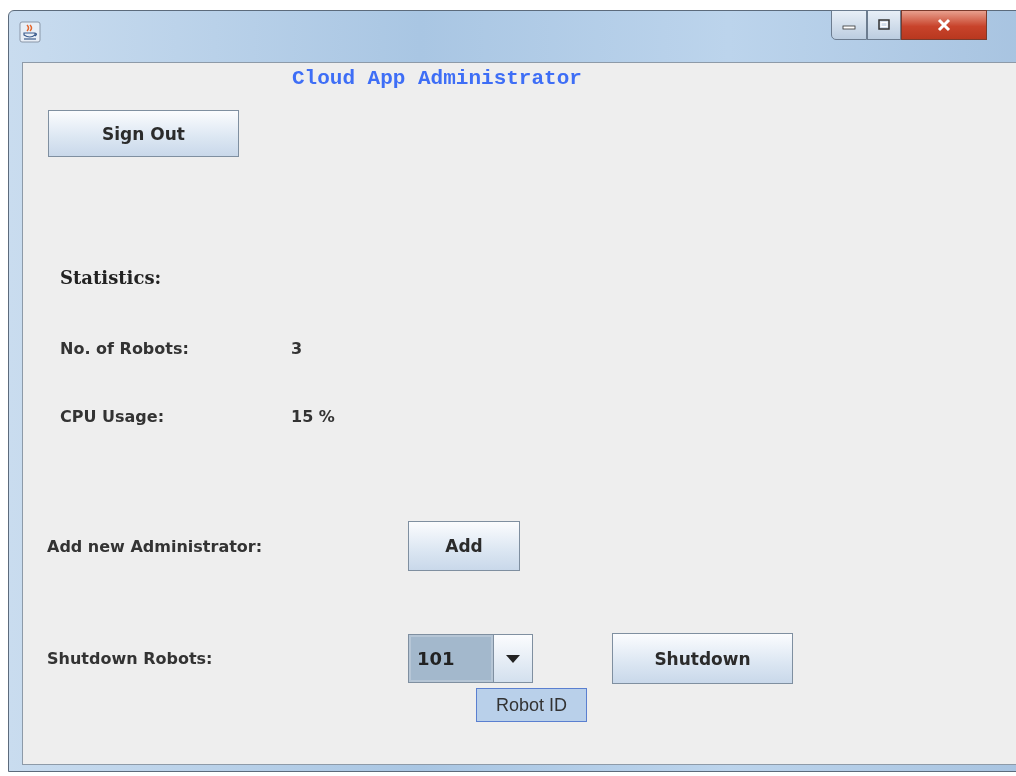 This screenshot has height=776, width=1016. I want to click on maximize-icon, so click(884, 25).